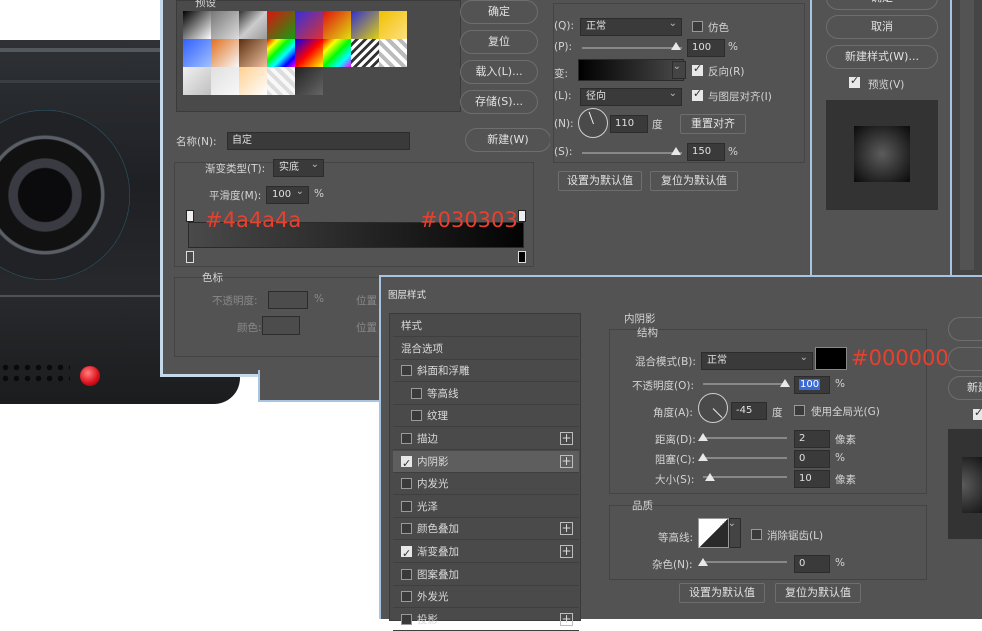 The width and height of the screenshot is (982, 631). I want to click on size-field: 10, so click(812, 479).